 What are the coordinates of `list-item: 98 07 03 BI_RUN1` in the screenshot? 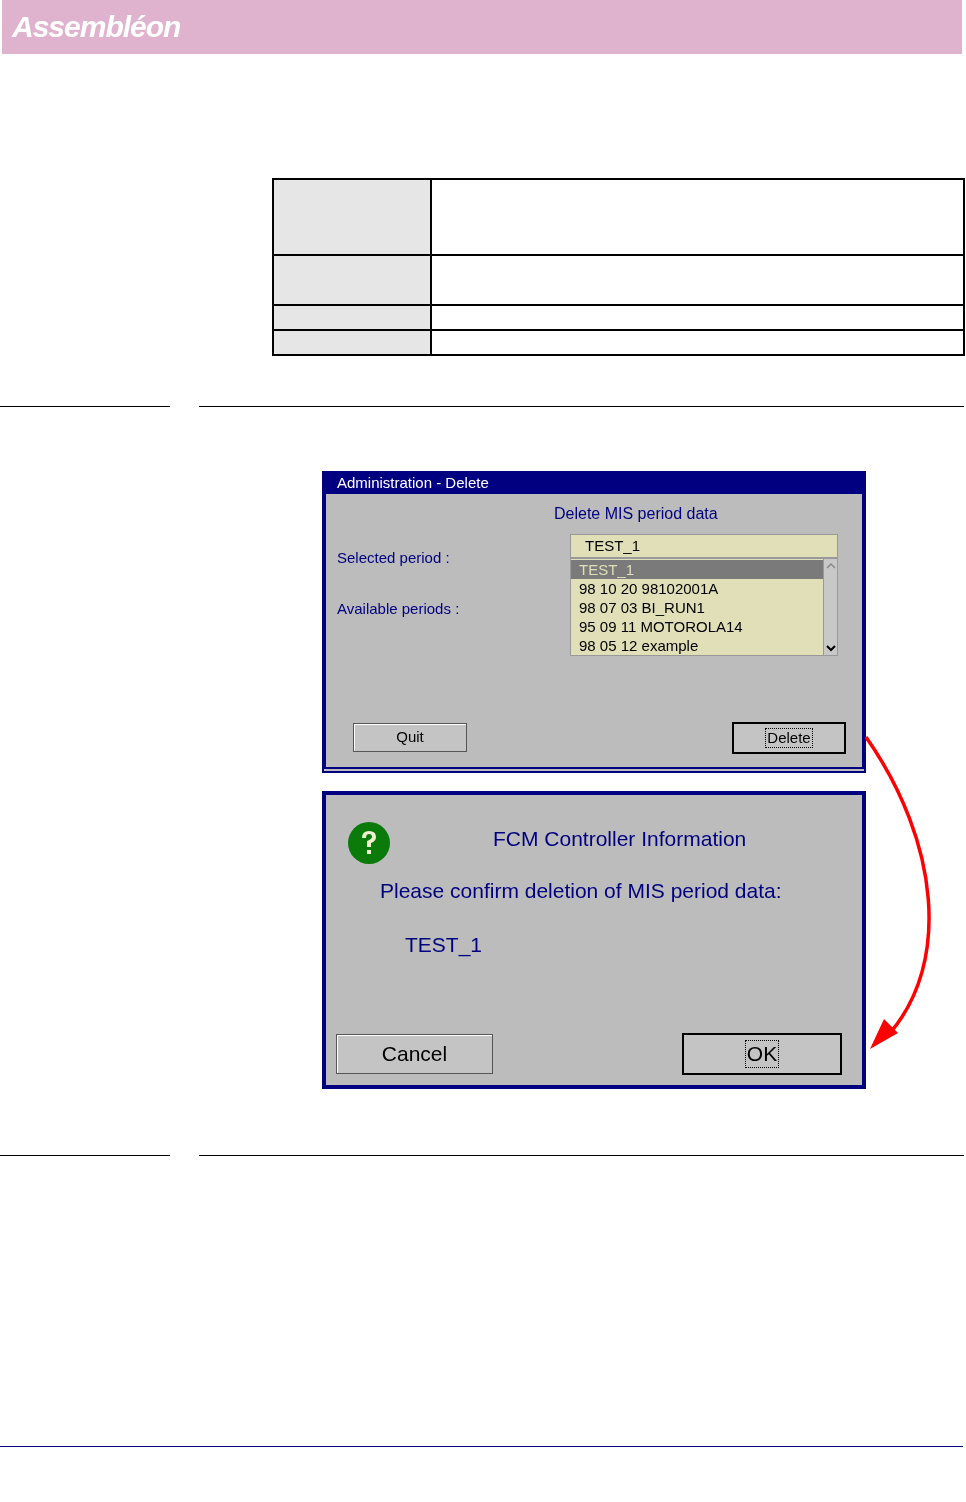 It's located at (697, 607).